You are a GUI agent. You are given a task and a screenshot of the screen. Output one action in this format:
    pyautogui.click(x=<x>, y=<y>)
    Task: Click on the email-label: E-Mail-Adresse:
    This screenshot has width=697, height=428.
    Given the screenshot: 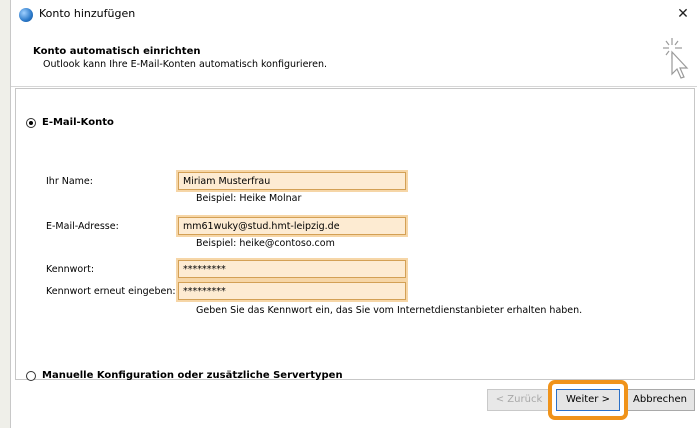 What is the action you would take?
    pyautogui.click(x=82, y=226)
    